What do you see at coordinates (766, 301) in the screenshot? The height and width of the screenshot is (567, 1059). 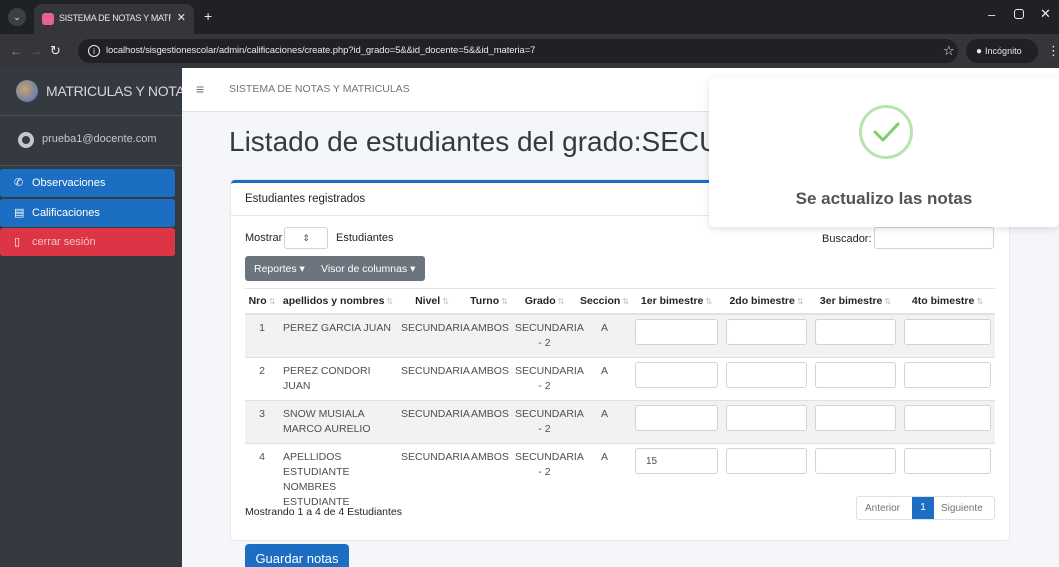 I see `column-header: 2do bimestre ⇅` at bounding box center [766, 301].